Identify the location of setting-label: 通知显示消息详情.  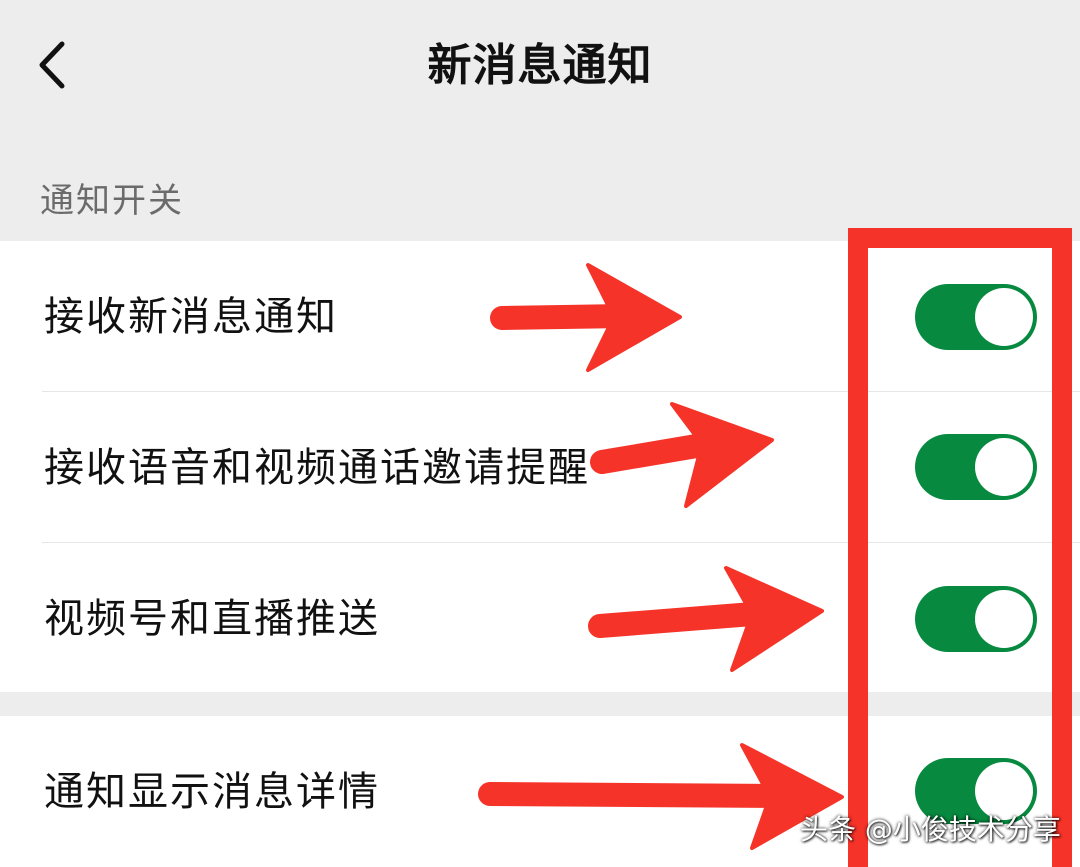
(212, 792).